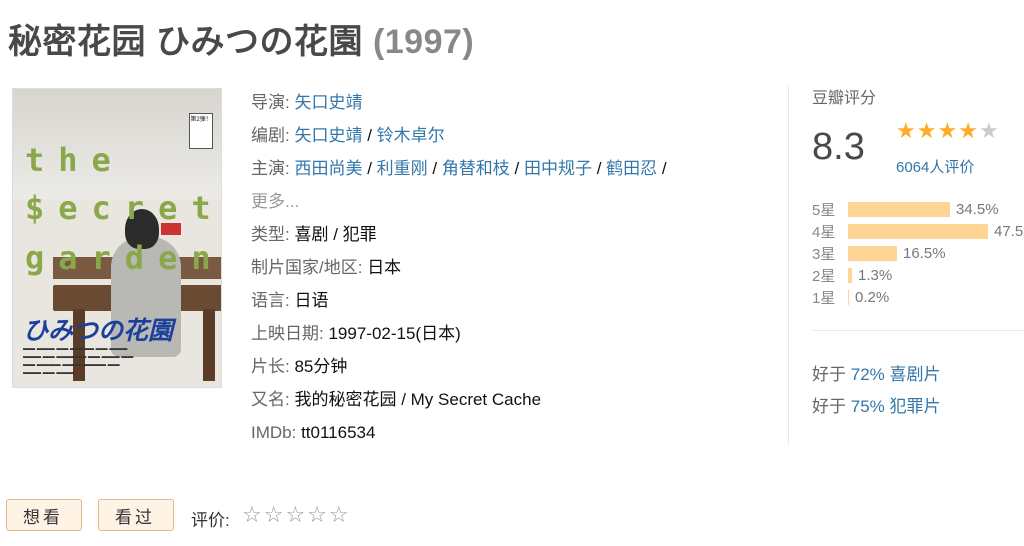  I want to click on country-value: 日本, so click(384, 267).